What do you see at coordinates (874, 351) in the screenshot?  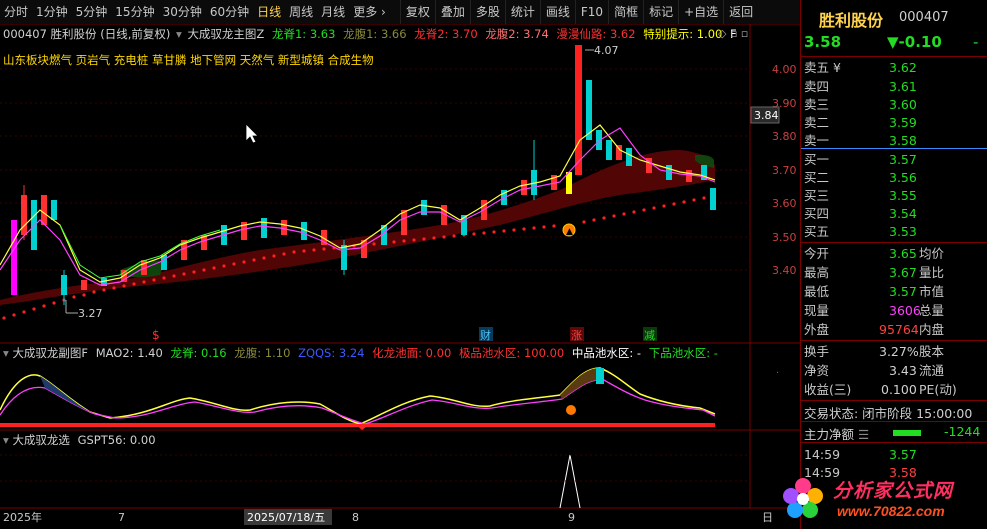 I see `stat-row-turnover: 换手 3.27% 股本` at bounding box center [874, 351].